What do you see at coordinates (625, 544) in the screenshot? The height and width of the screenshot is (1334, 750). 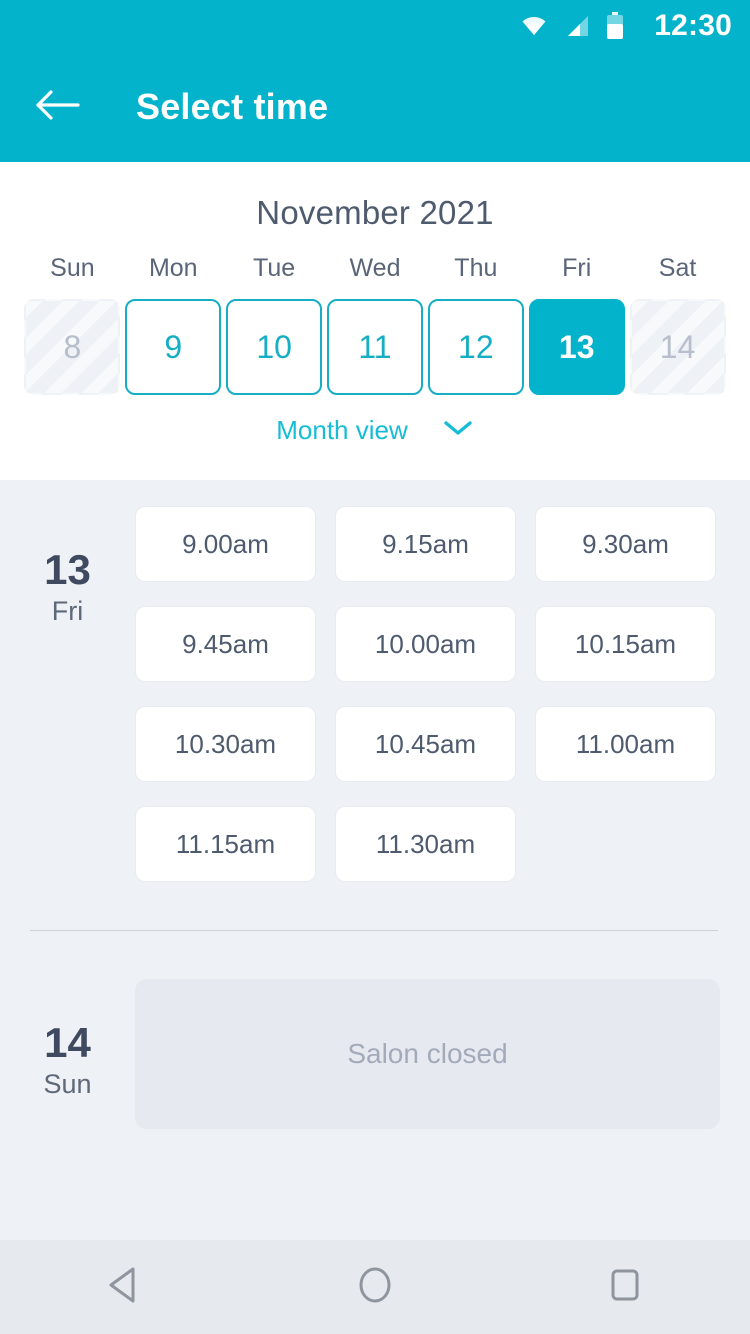 I see `time-slot: 9.30am` at bounding box center [625, 544].